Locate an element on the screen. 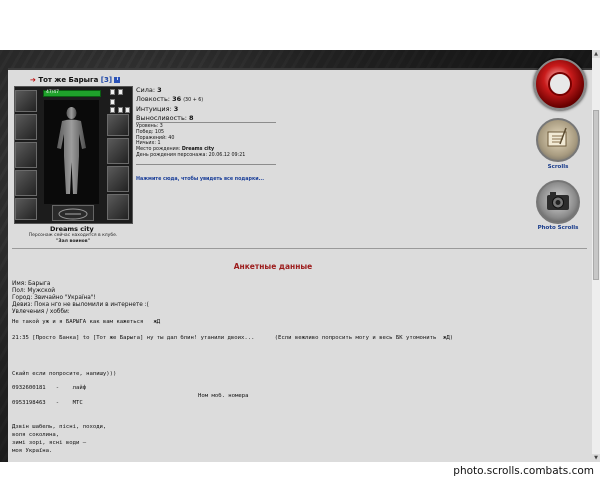 The height and width of the screenshot is (480, 600). character-title: ➔ Тот же Барыга [3] i is located at coordinates (75, 80).